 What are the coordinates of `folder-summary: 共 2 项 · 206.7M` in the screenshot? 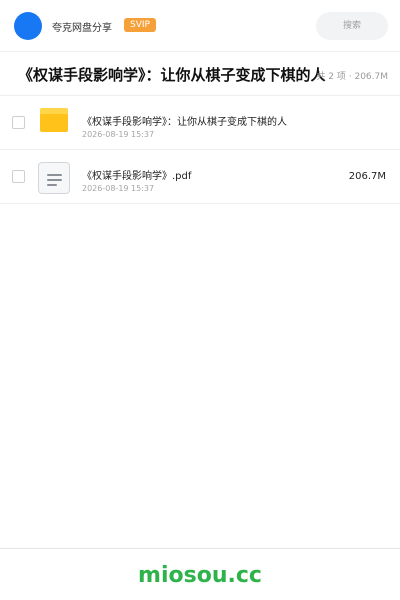 It's located at (352, 77).